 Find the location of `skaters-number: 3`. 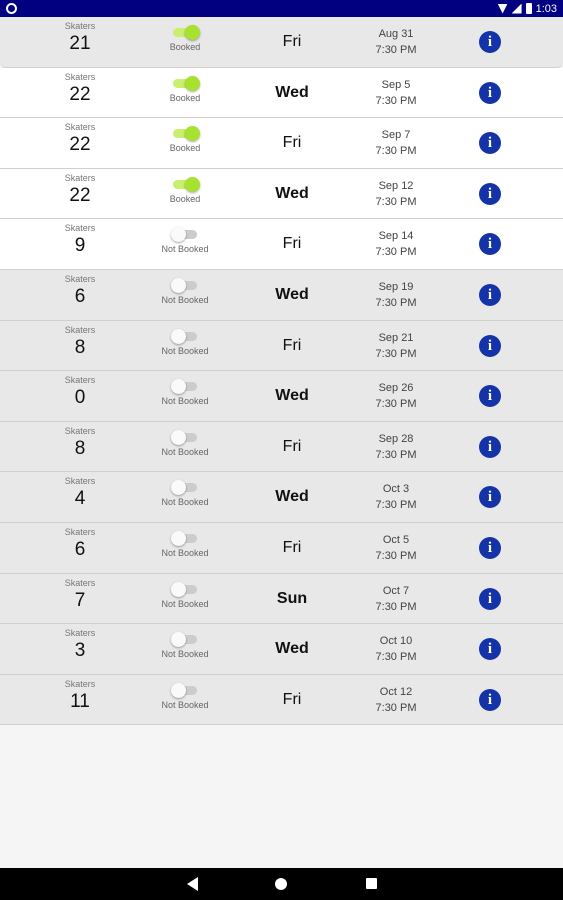

skaters-number: 3 is located at coordinates (80, 651).